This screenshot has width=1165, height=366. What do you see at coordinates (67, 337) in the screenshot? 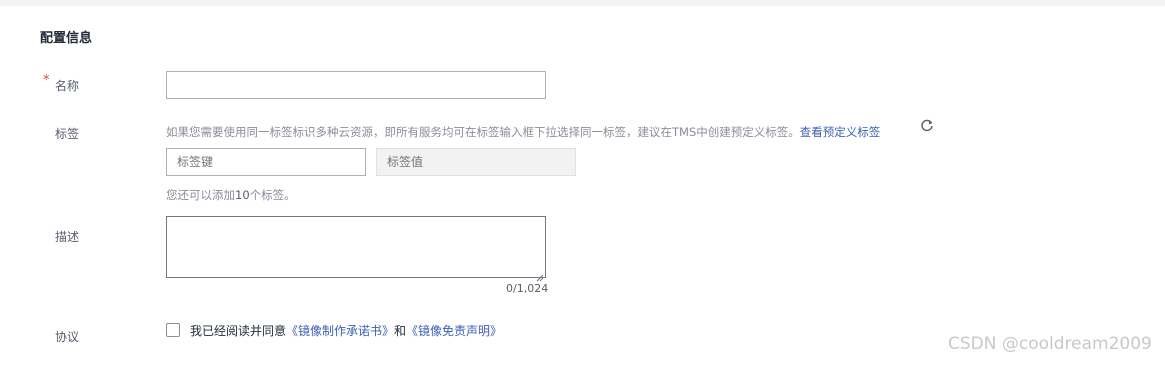
I see `agreement-label: 协议` at bounding box center [67, 337].